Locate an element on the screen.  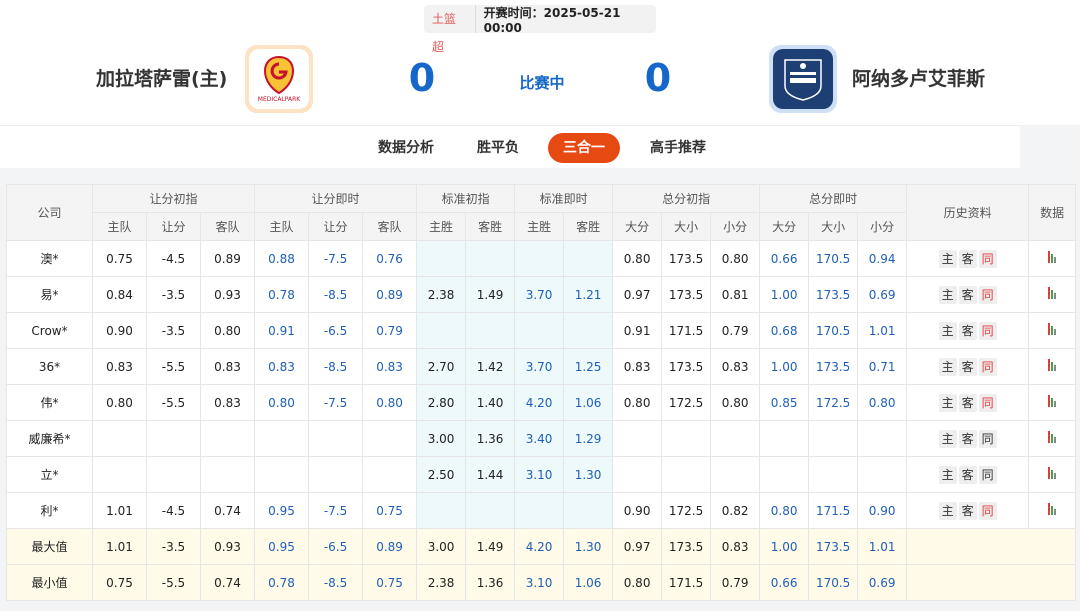
tl-cell: 171.5 is located at coordinates (833, 510).